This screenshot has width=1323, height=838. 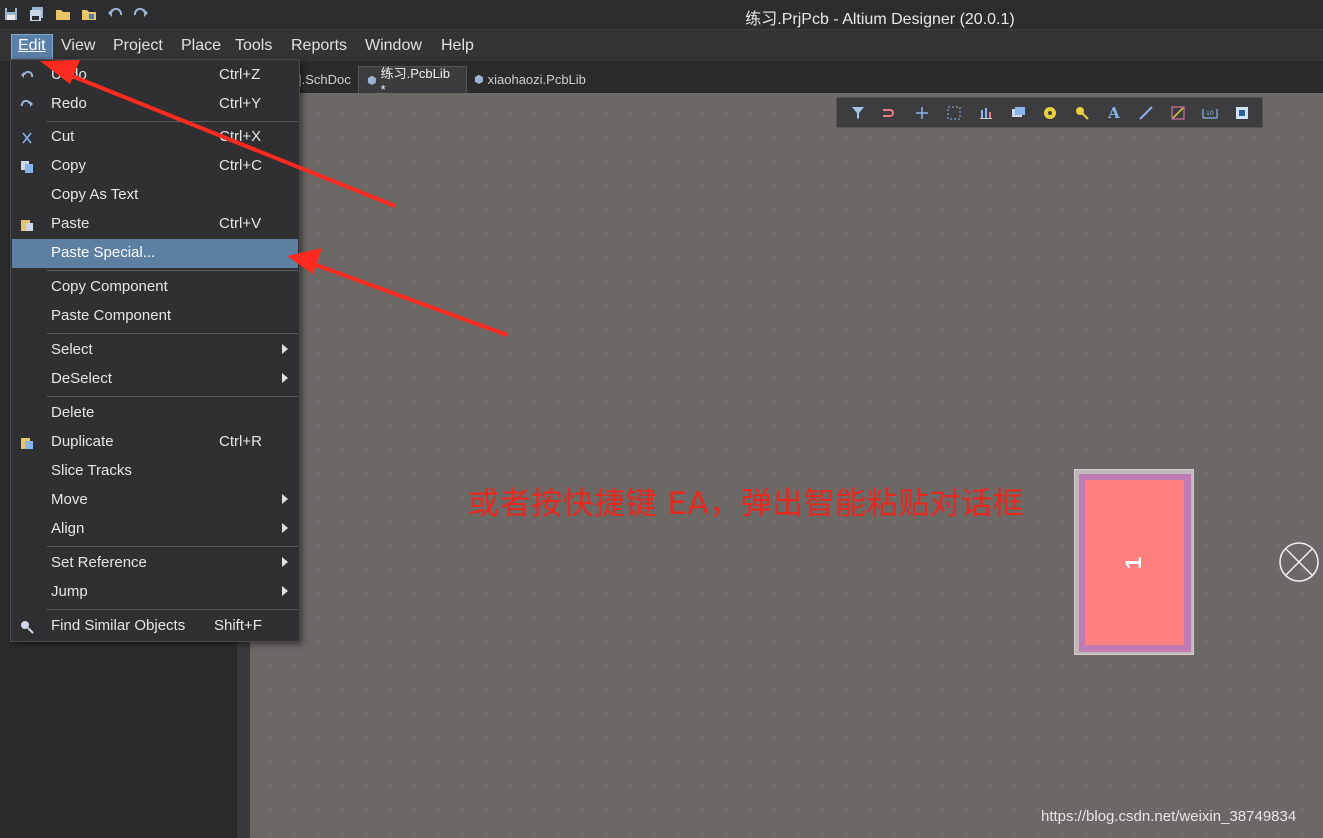 What do you see at coordinates (78, 47) in the screenshot?
I see `menu-view: View` at bounding box center [78, 47].